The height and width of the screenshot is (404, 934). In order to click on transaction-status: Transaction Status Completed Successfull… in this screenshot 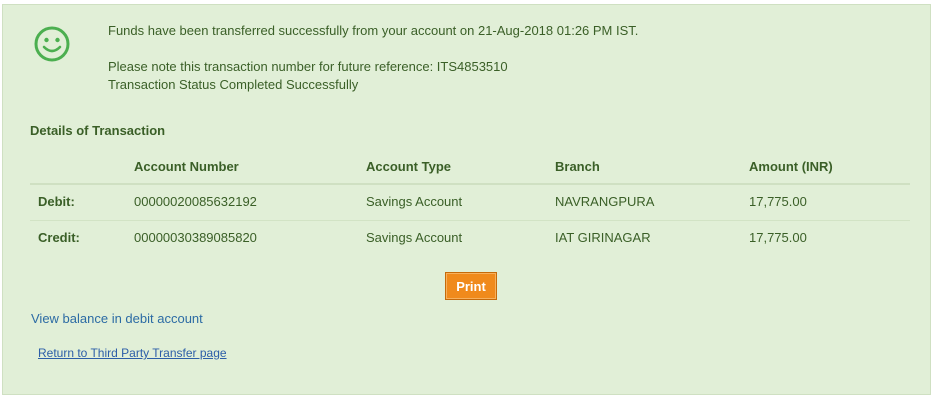, I will do `click(233, 84)`.